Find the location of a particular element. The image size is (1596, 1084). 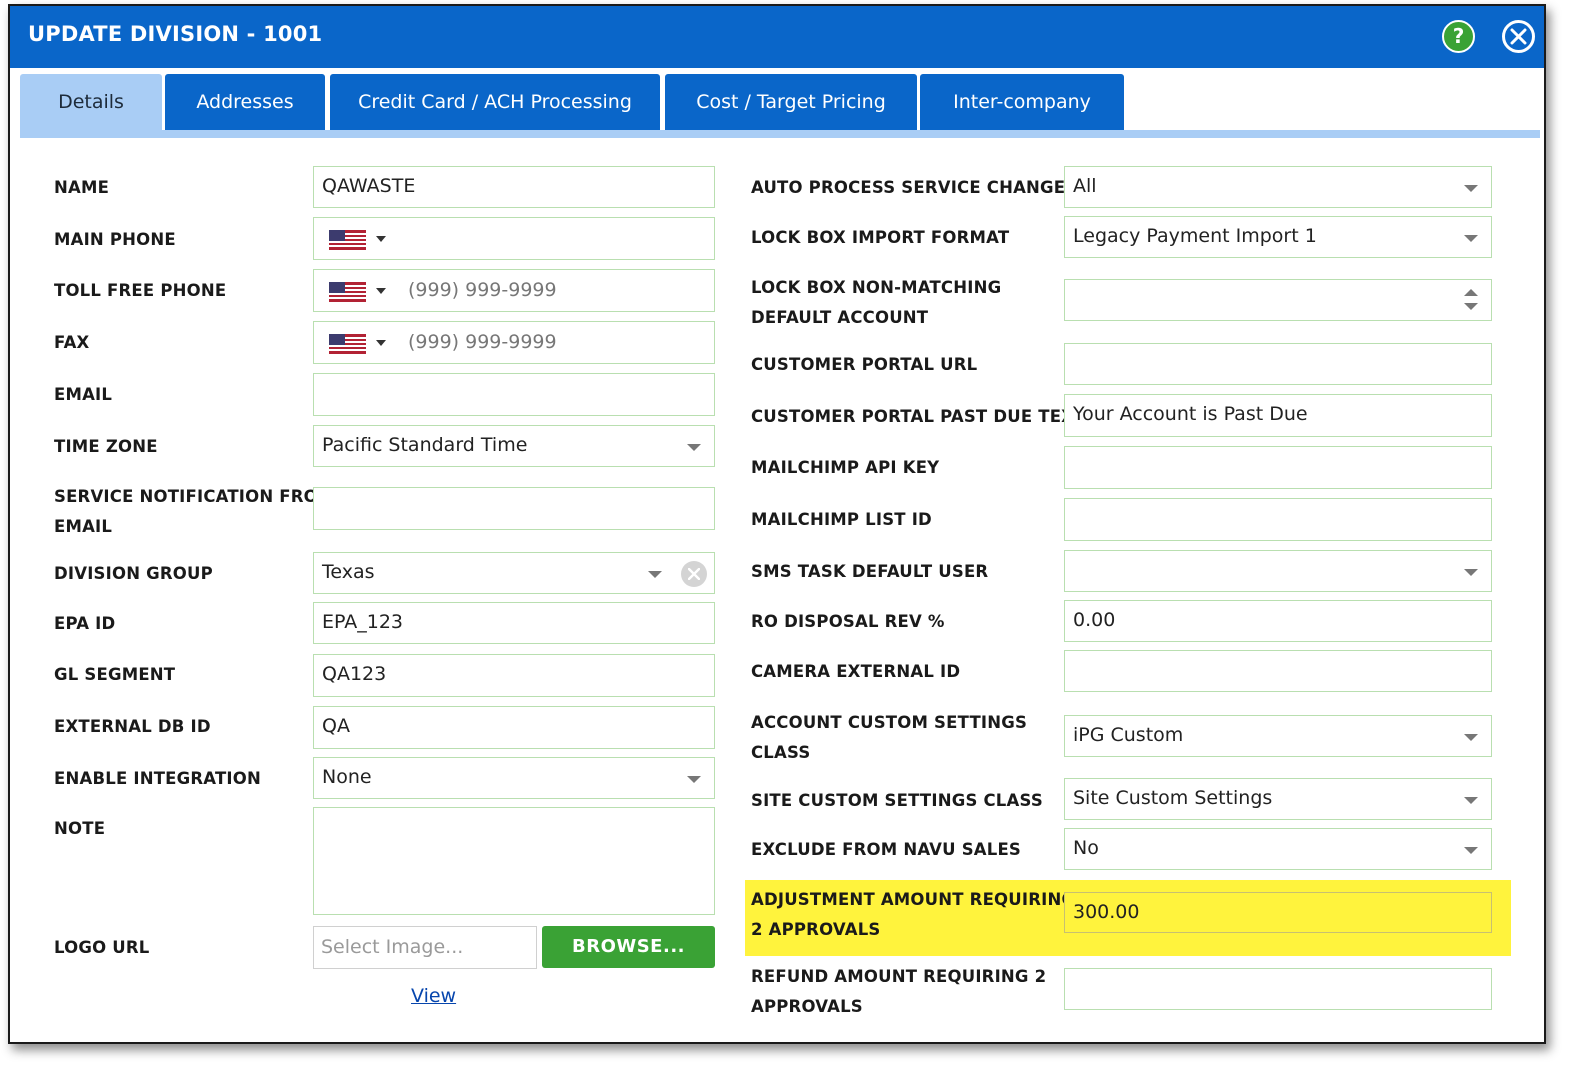

portal-url-input is located at coordinates (1278, 364).